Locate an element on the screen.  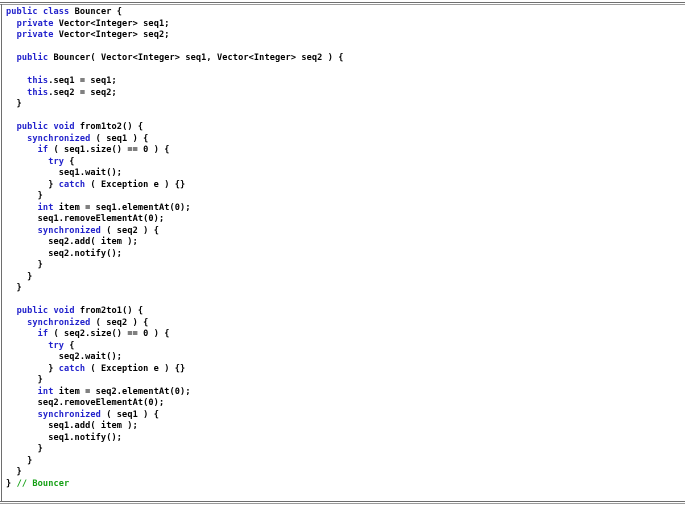
top-rule-lower is located at coordinates (342, 4).